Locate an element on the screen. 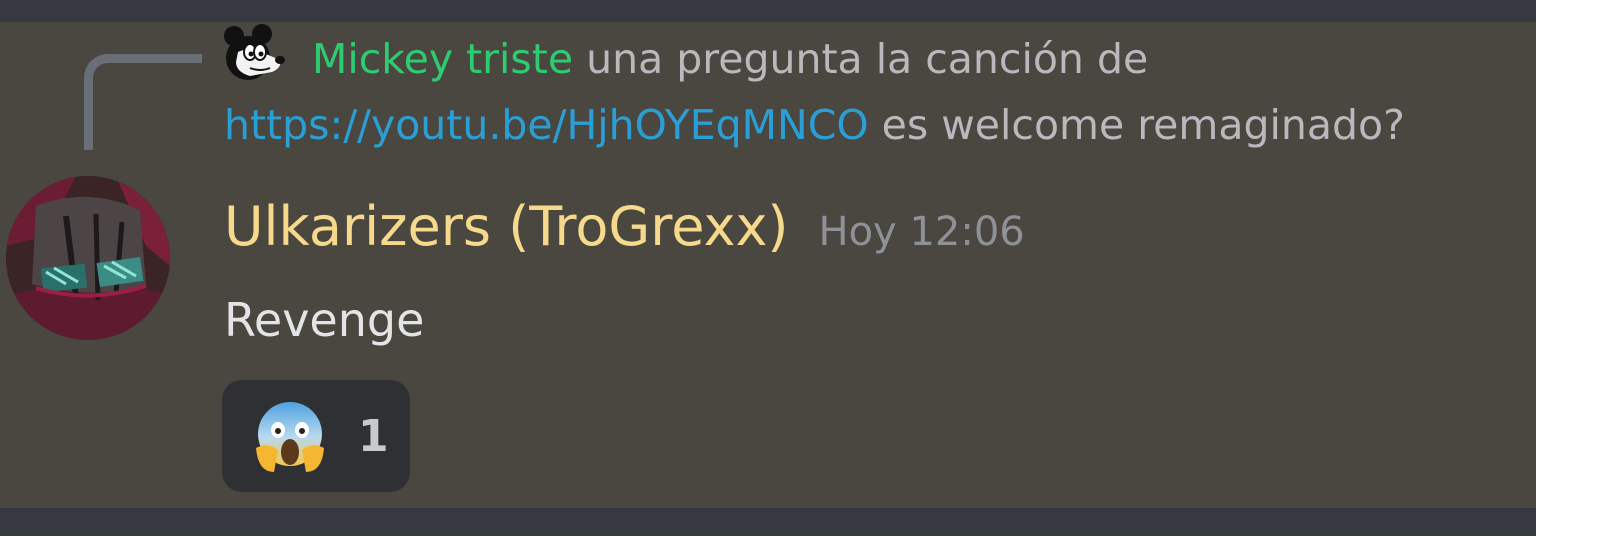 The width and height of the screenshot is (1600, 547). reply-author: Mickey triste is located at coordinates (442, 59).